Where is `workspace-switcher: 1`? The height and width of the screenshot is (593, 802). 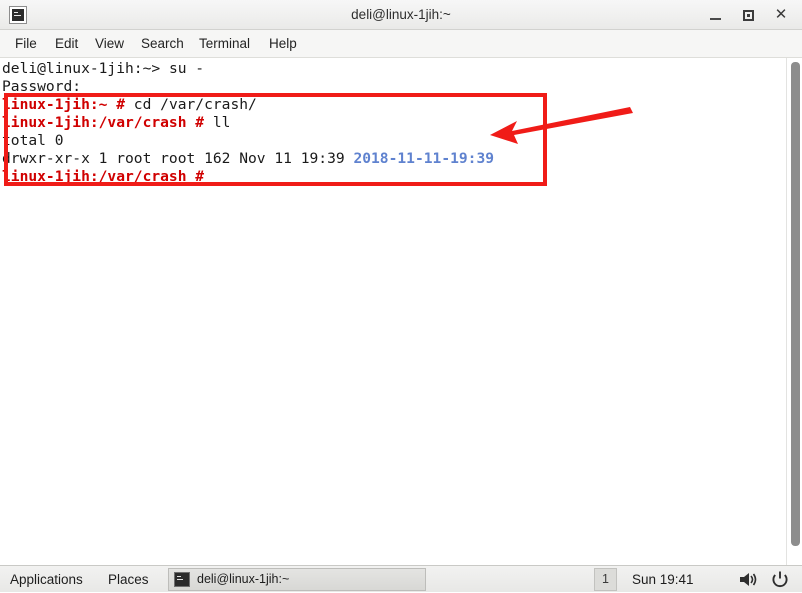 workspace-switcher: 1 is located at coordinates (605, 579).